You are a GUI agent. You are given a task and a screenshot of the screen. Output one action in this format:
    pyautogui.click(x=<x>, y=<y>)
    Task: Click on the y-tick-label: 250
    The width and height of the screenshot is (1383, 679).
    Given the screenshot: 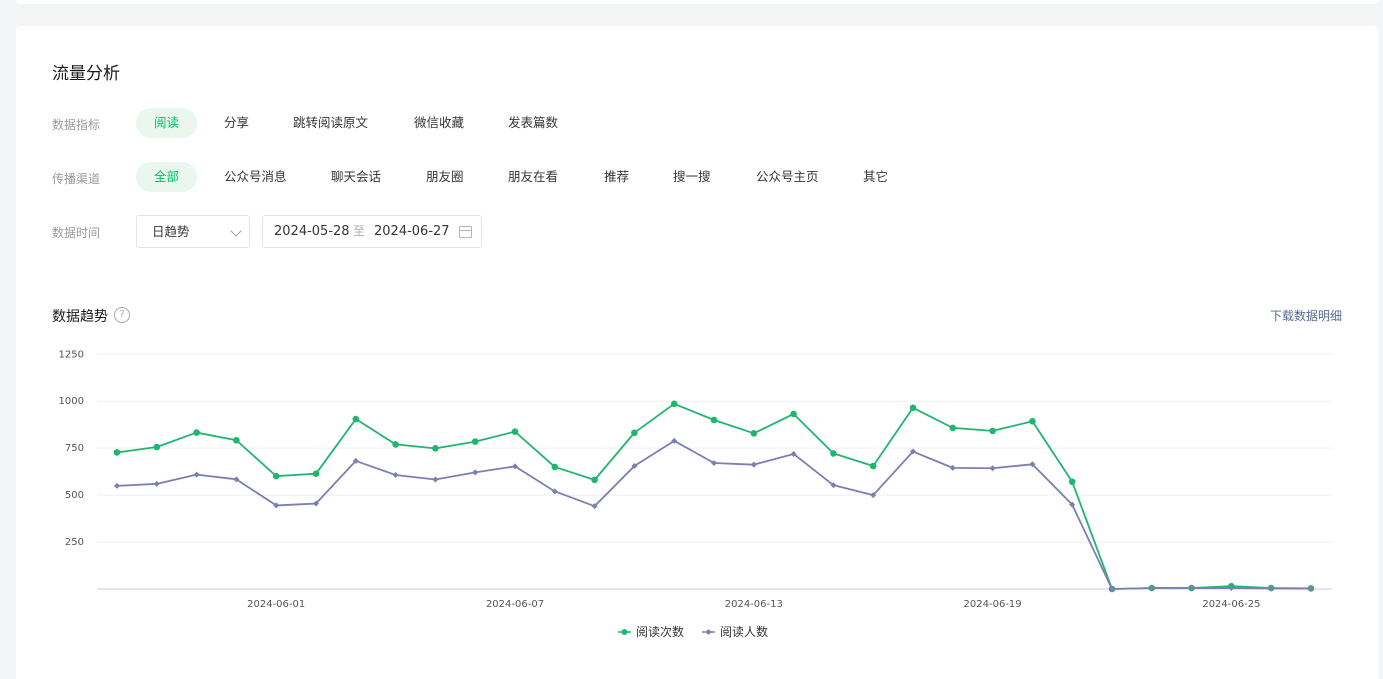 What is the action you would take?
    pyautogui.click(x=74, y=542)
    